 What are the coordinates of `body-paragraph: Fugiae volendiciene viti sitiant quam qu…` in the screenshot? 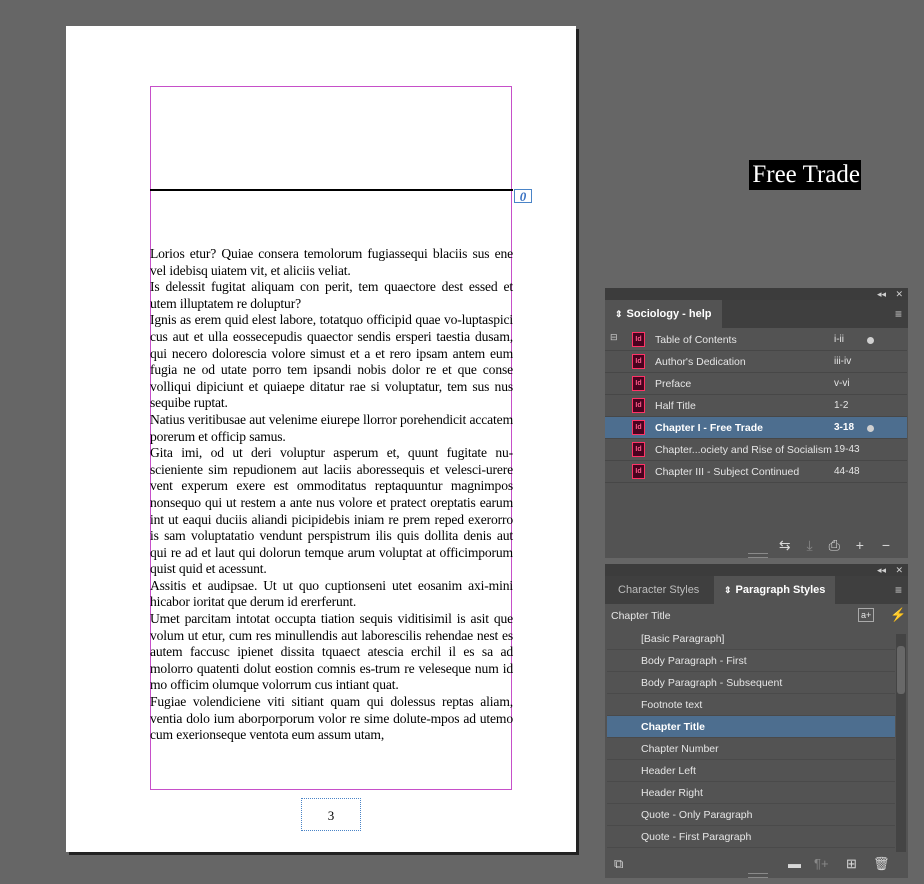 It's located at (331, 718).